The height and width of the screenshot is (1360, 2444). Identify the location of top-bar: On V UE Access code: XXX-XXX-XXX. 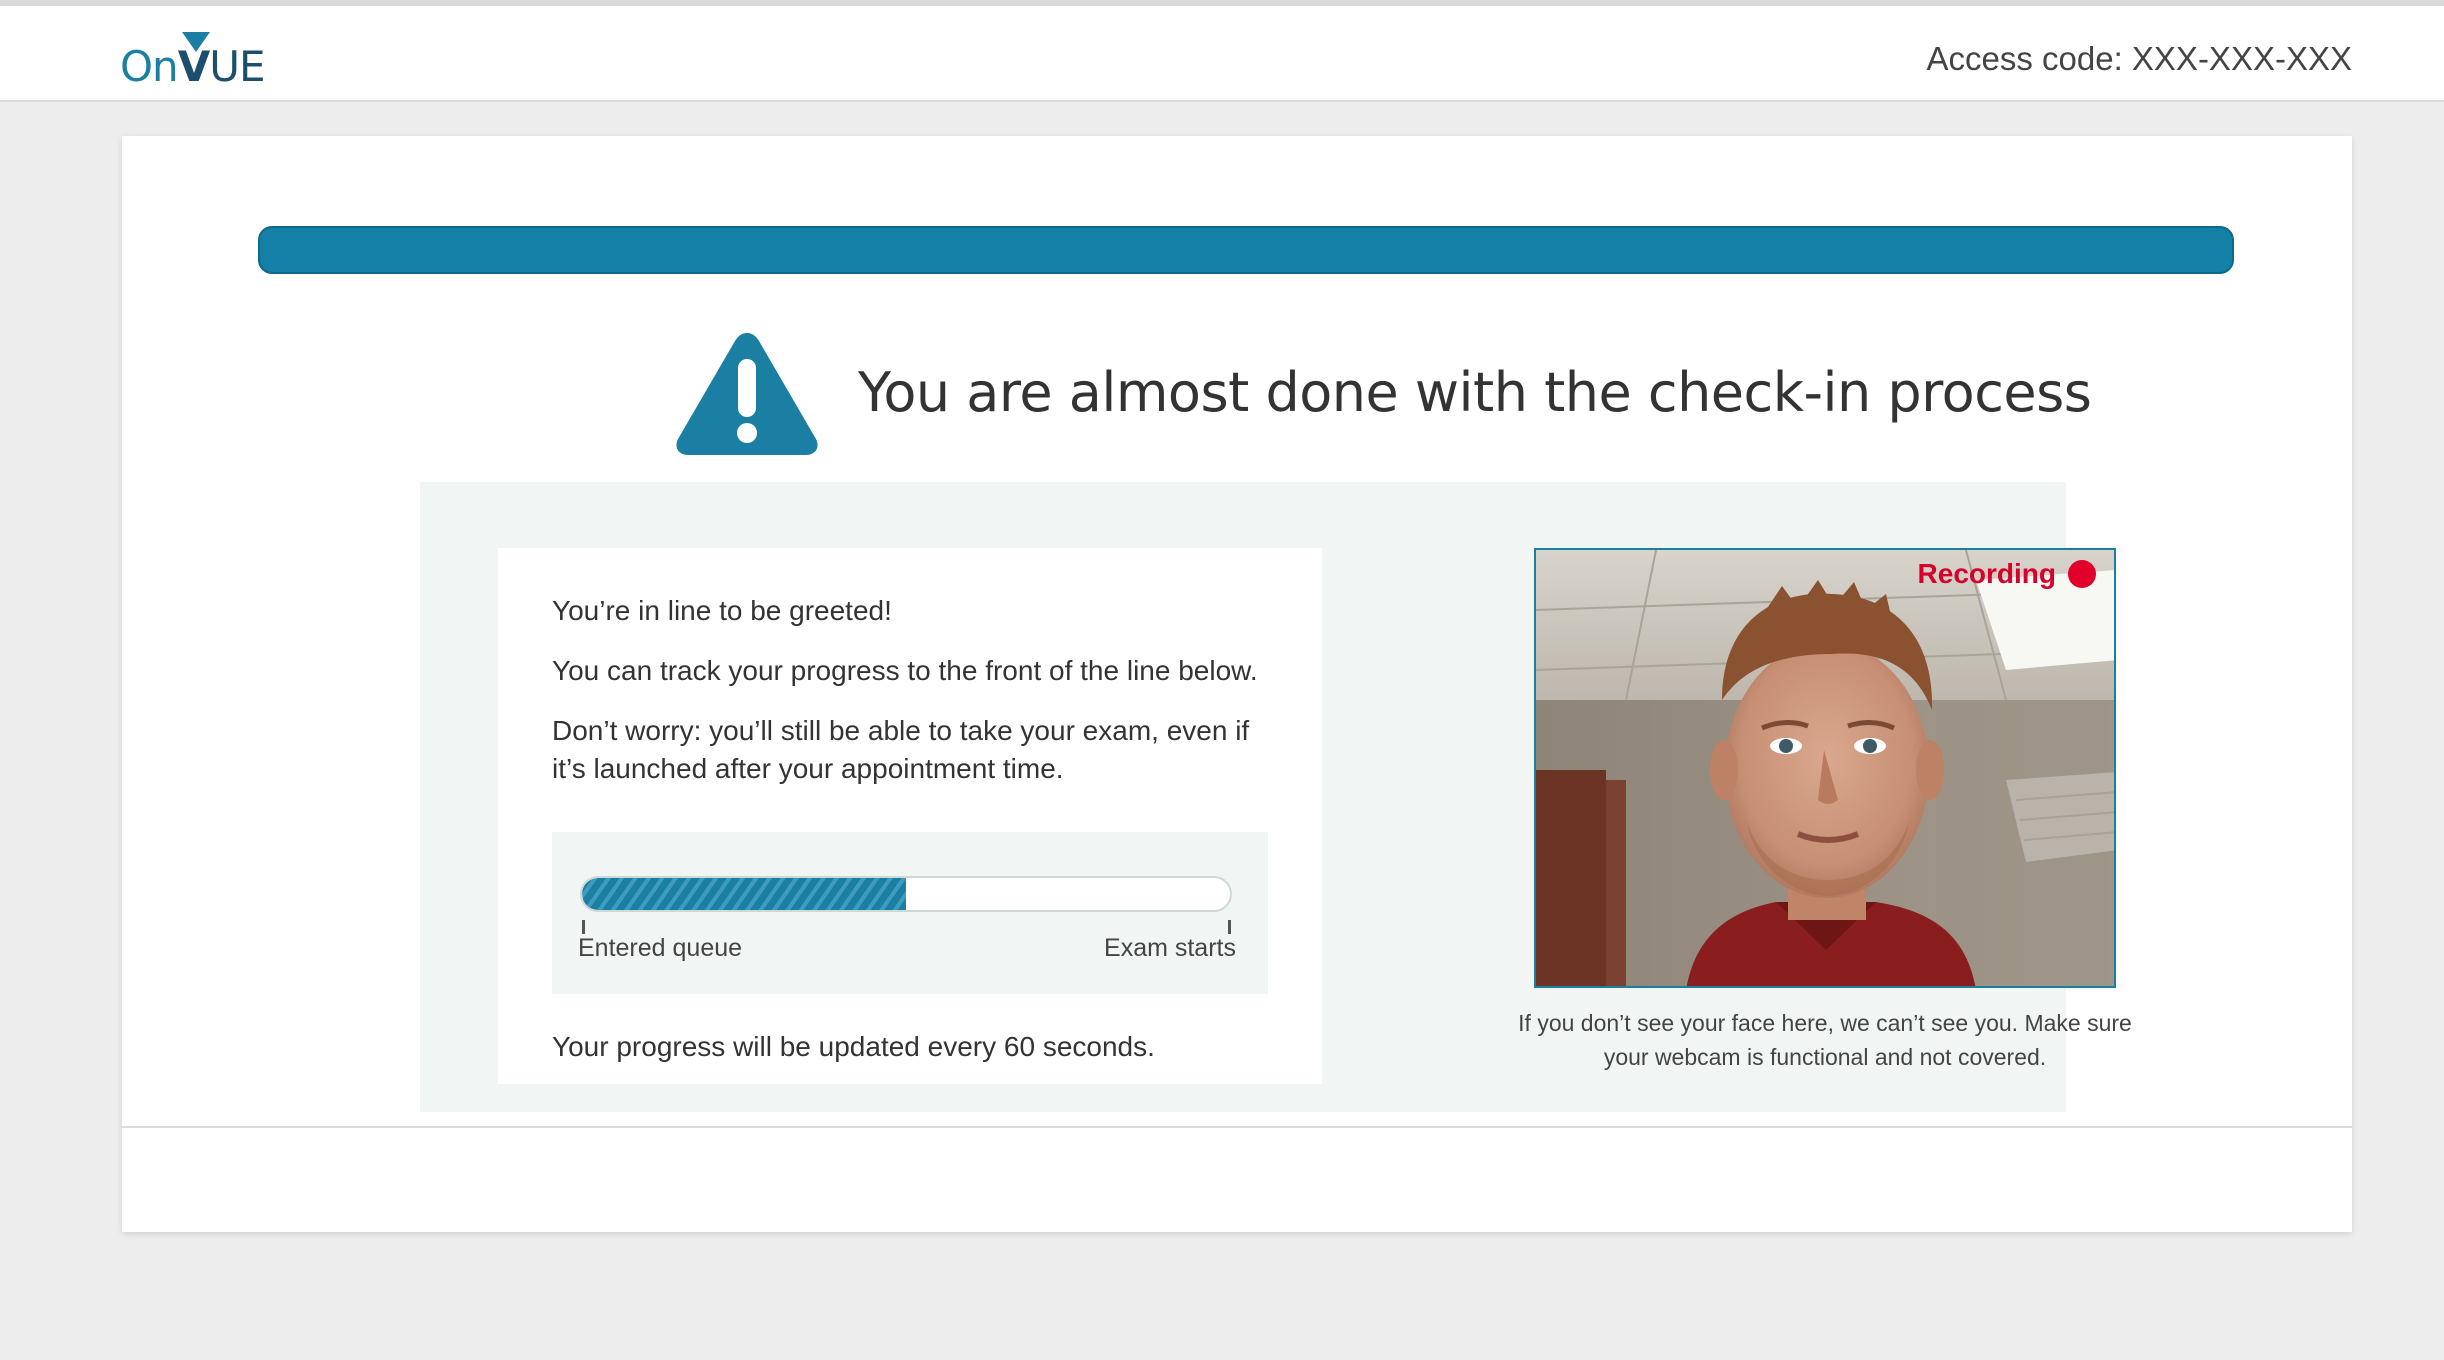
(1222, 51).